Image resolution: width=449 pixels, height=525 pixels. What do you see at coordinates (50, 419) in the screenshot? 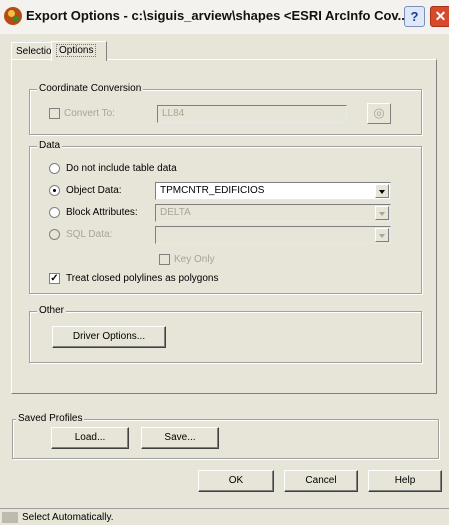
I see `saved-profiles-legend: Saved Profiles` at bounding box center [50, 419].